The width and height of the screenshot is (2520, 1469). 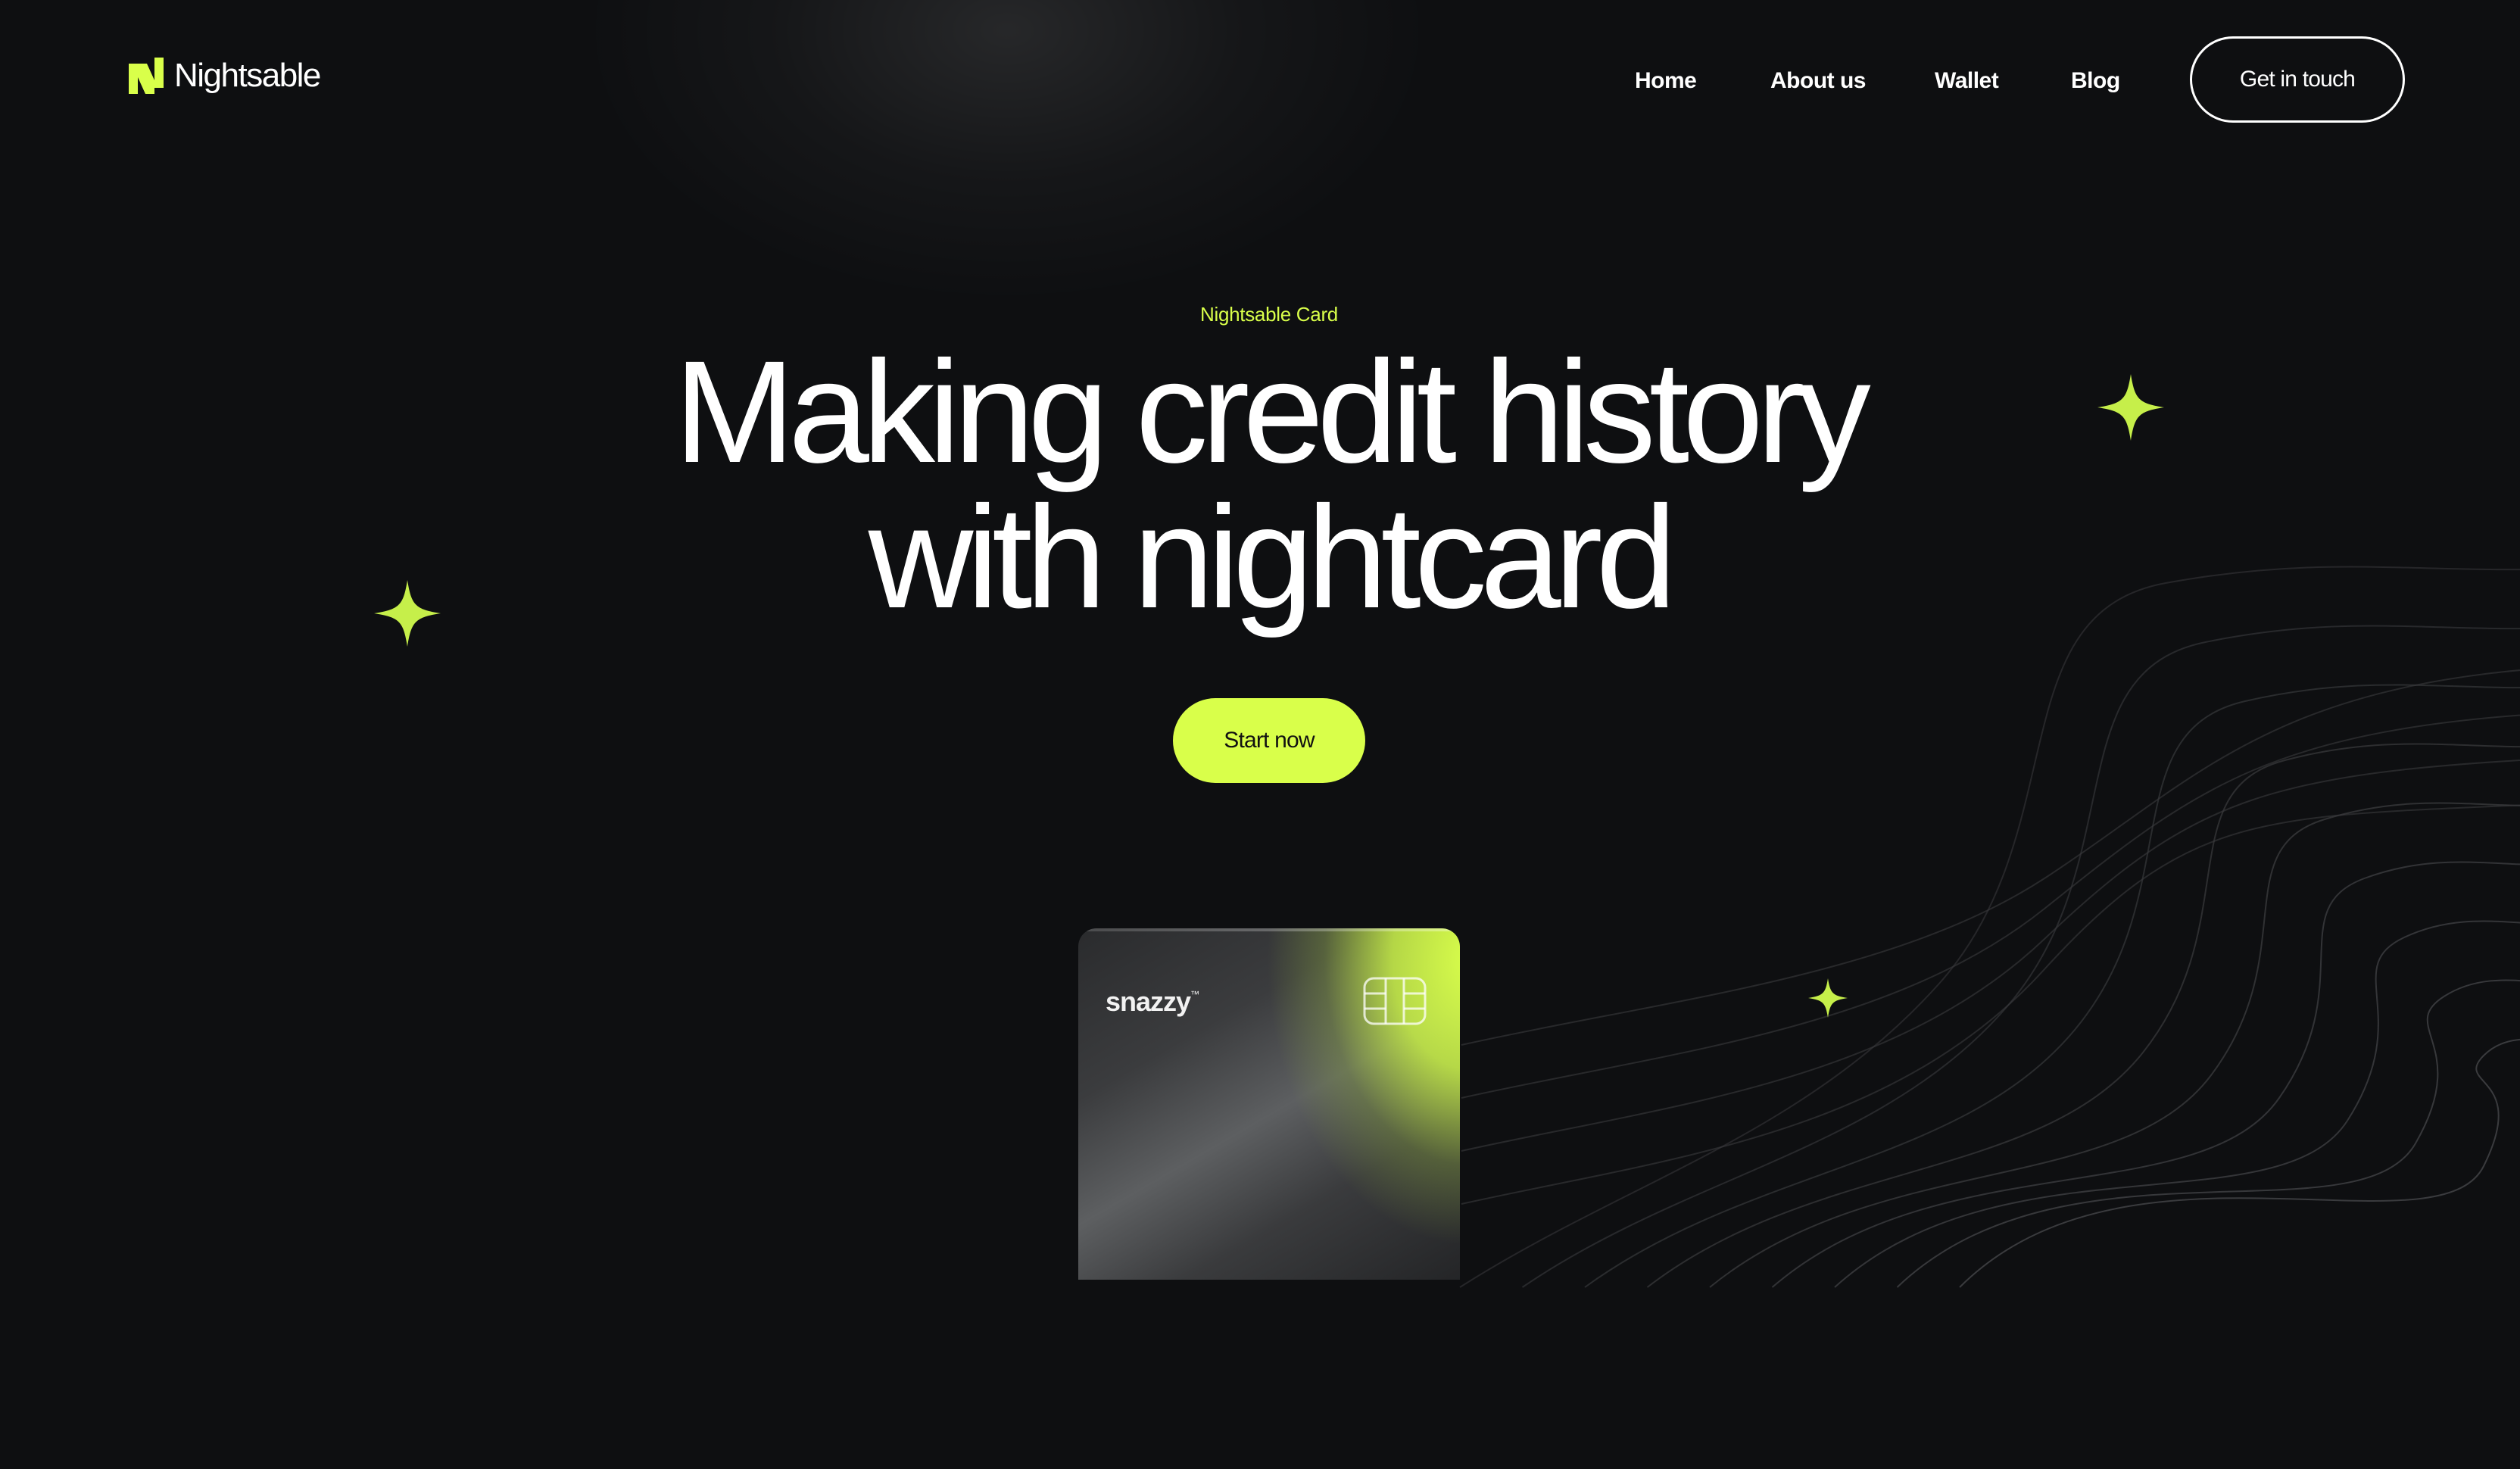 I want to click on card-trademark: ™, so click(x=1194, y=994).